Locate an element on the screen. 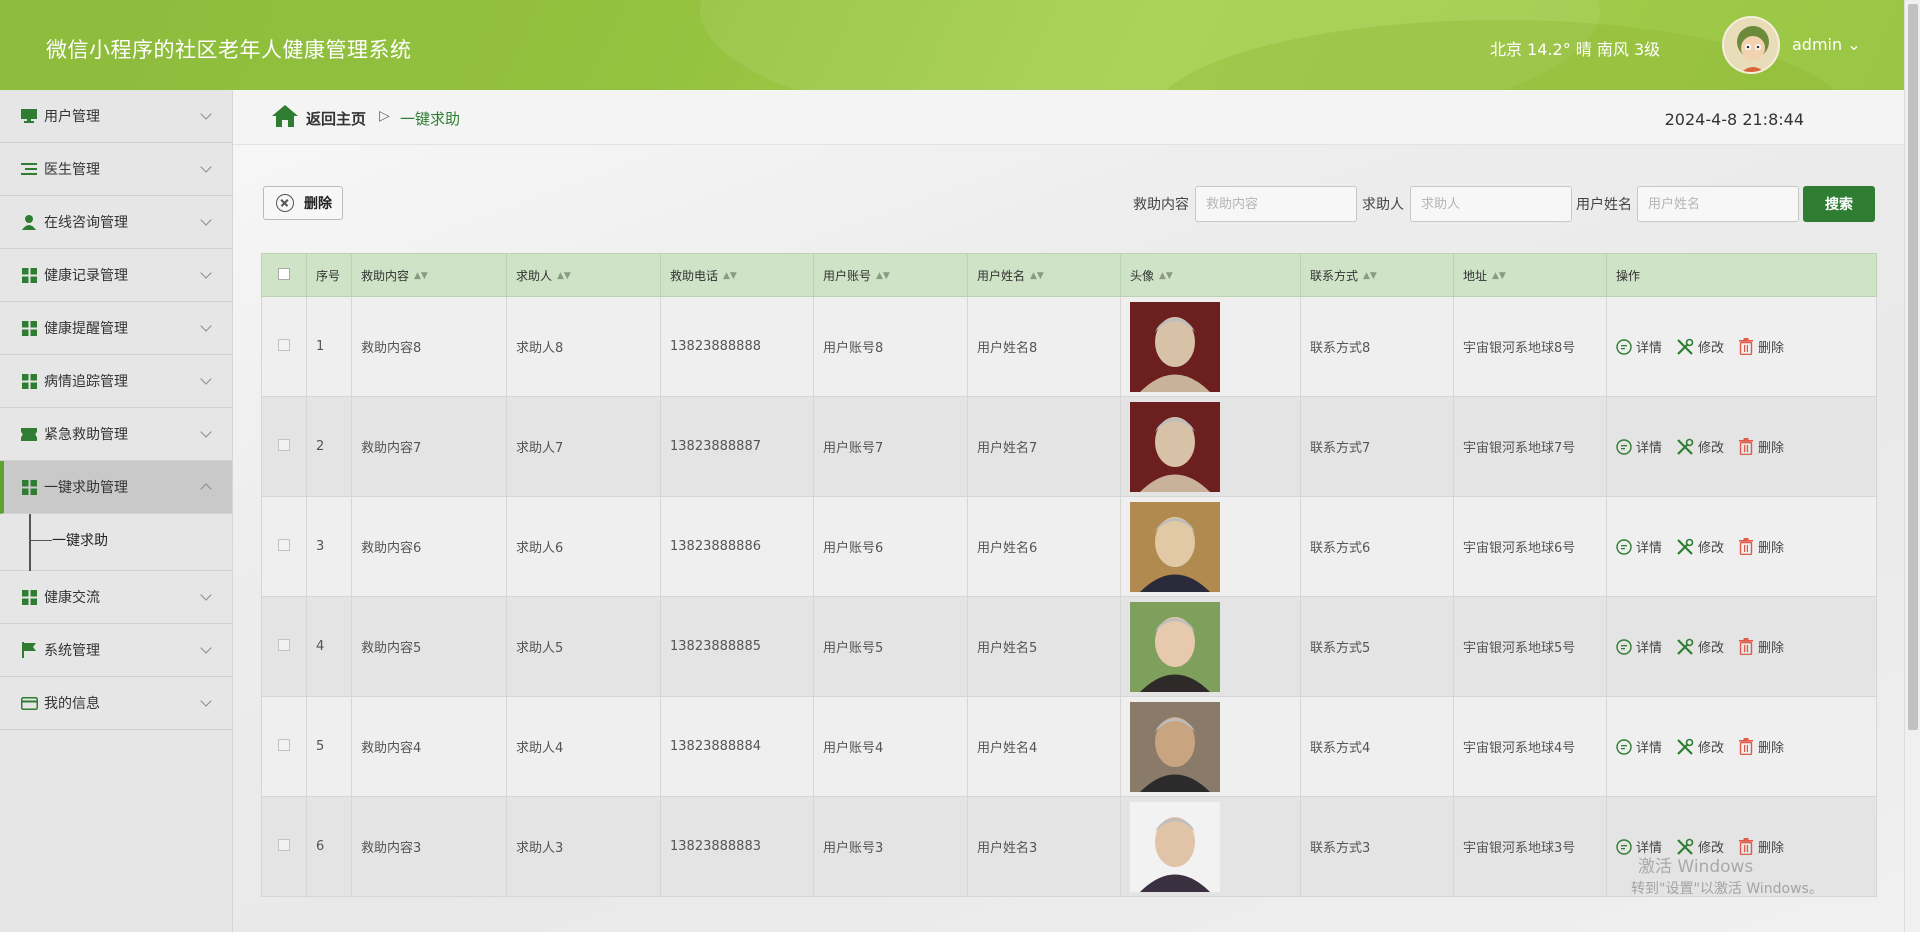  submenu-item-one-click-help: 一键求助 is located at coordinates (69, 540).